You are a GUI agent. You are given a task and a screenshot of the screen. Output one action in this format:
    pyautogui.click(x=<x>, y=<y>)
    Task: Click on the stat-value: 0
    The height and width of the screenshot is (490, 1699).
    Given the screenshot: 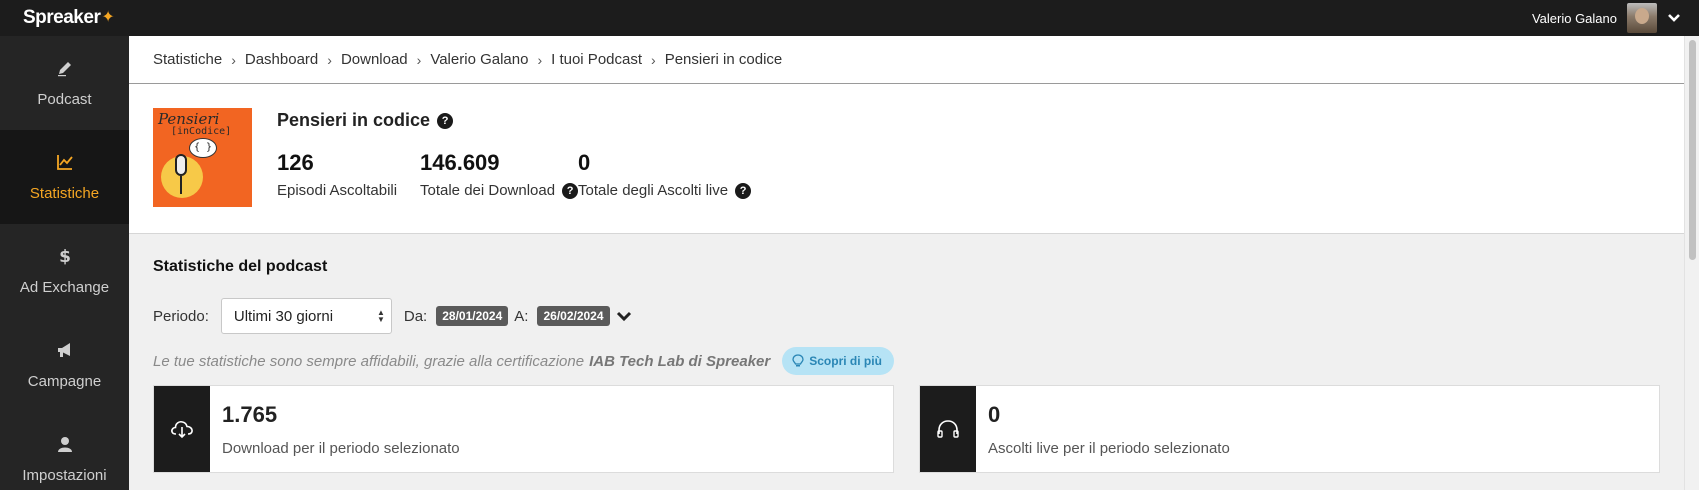 What is the action you would take?
    pyautogui.click(x=584, y=162)
    